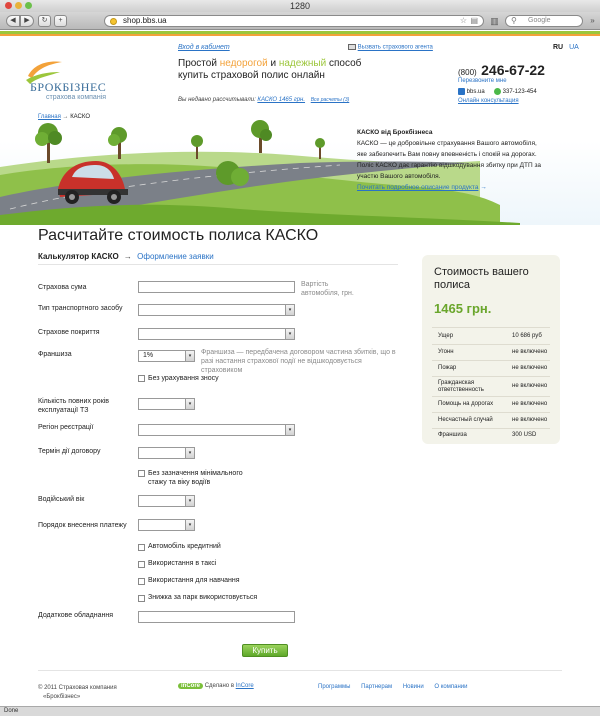 Image resolution: width=600 pixels, height=716 pixels. What do you see at coordinates (113, 21) in the screenshot?
I see `site-favicon-icon` at bounding box center [113, 21].